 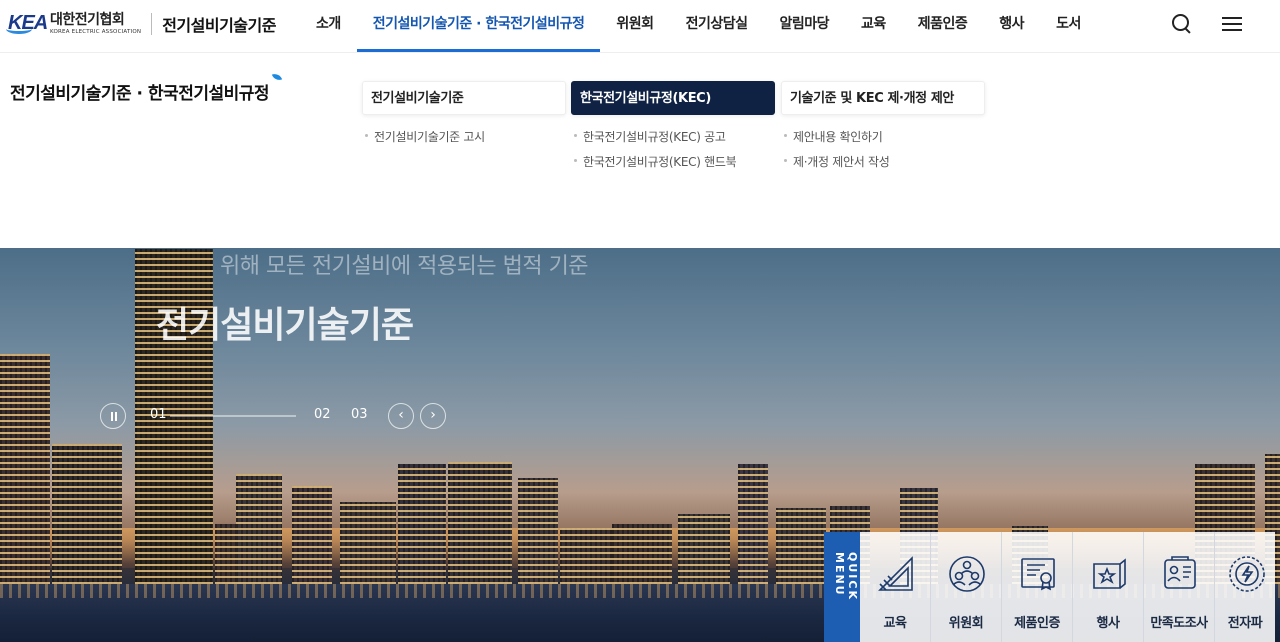 What do you see at coordinates (464, 117) in the screenshot?
I see `submenu-column-standards: 전기설비기술기준 전기설비기술기준 고시` at bounding box center [464, 117].